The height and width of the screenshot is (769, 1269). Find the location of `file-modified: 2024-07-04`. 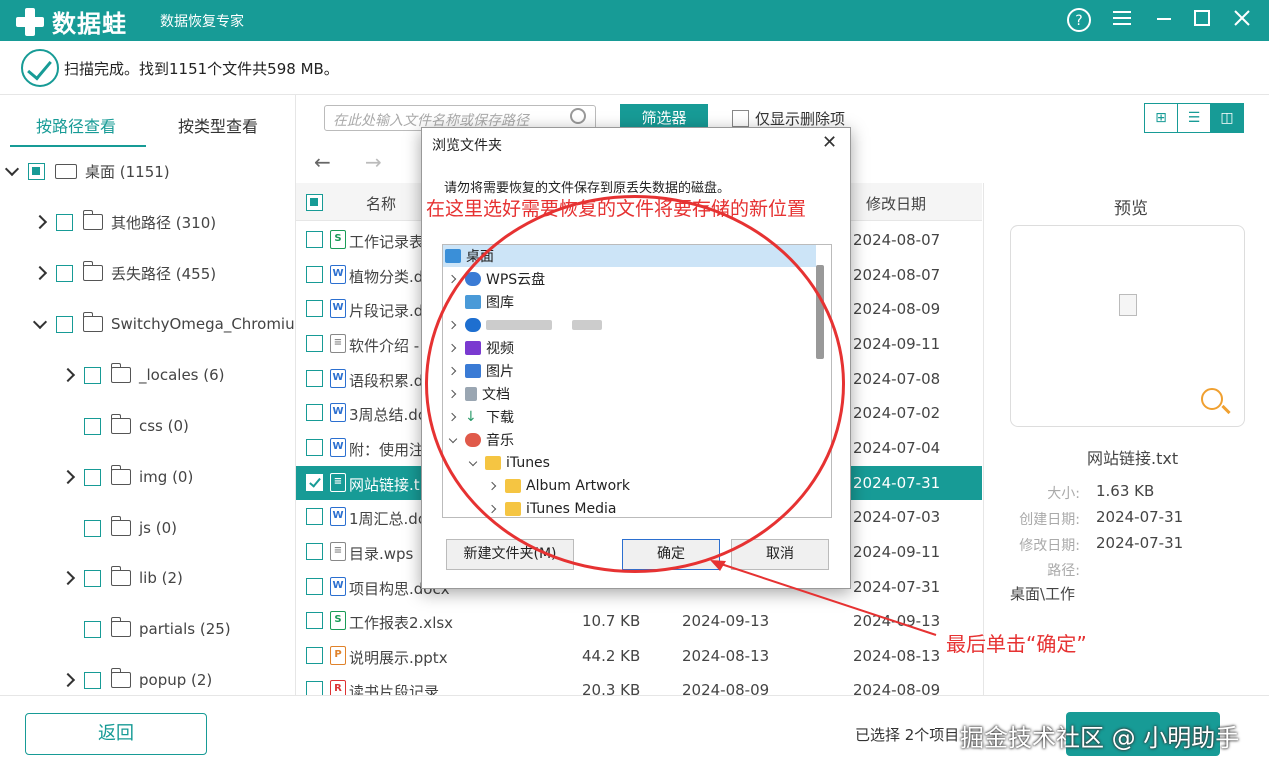

file-modified: 2024-07-04 is located at coordinates (897, 448).